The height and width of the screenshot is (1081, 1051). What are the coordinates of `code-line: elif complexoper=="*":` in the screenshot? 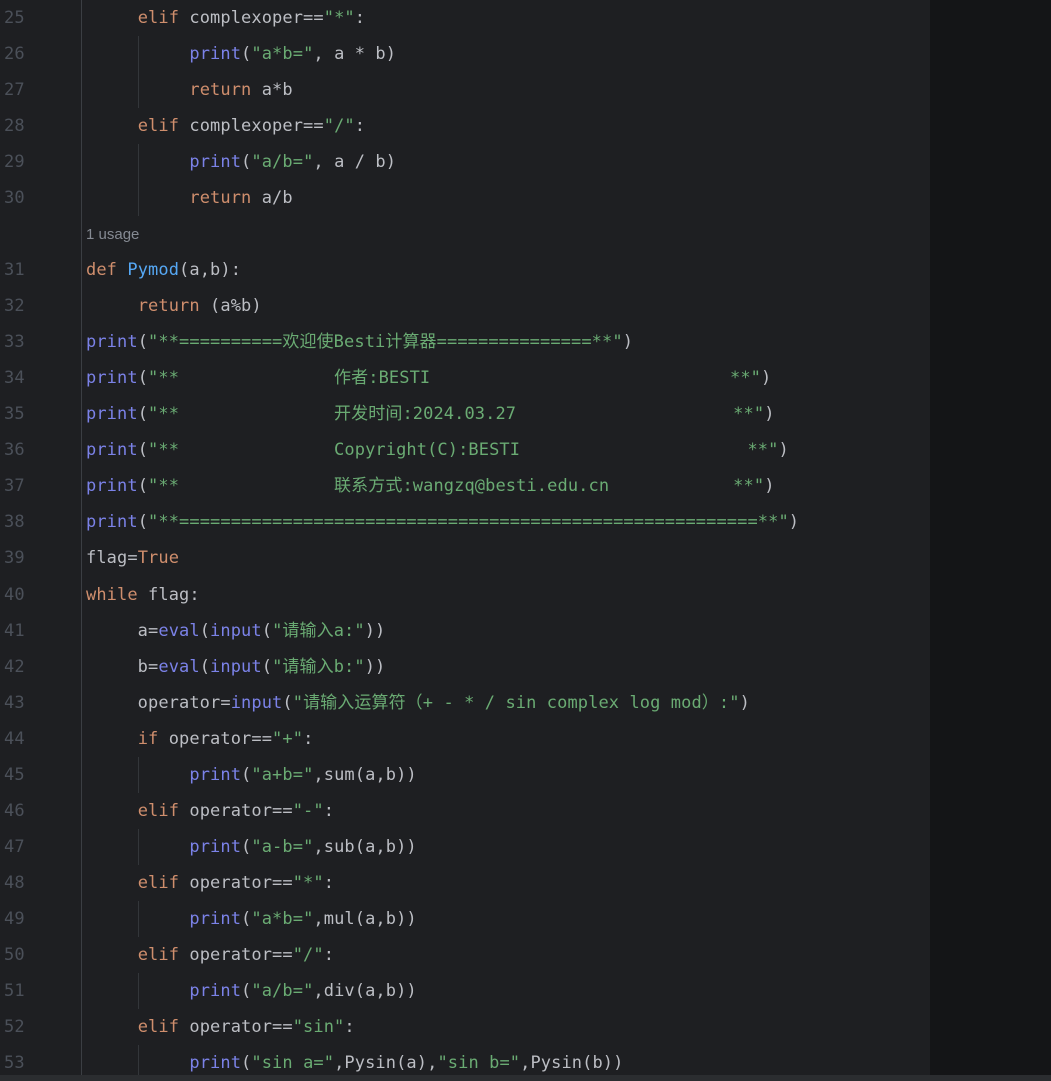 It's located at (506, 18).